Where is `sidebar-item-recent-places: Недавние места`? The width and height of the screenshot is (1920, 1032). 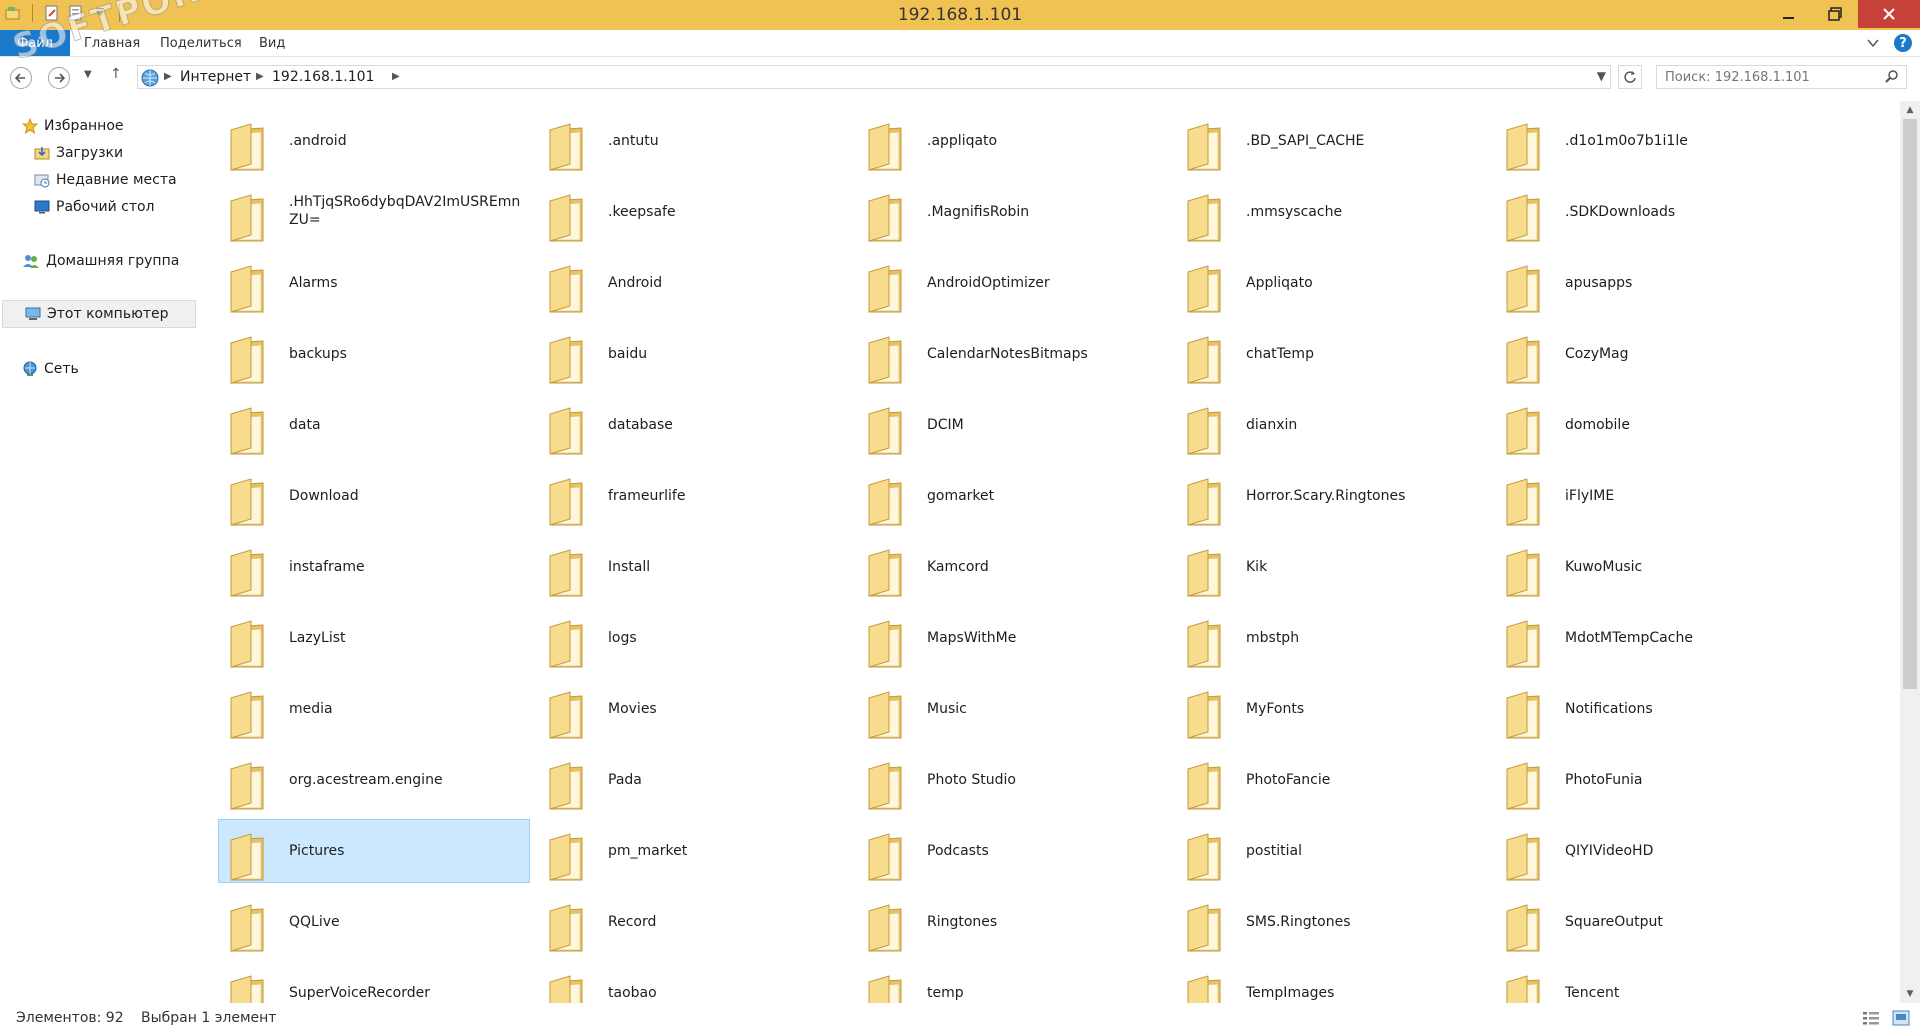
sidebar-item-recent-places: Недавние места is located at coordinates (105, 180).